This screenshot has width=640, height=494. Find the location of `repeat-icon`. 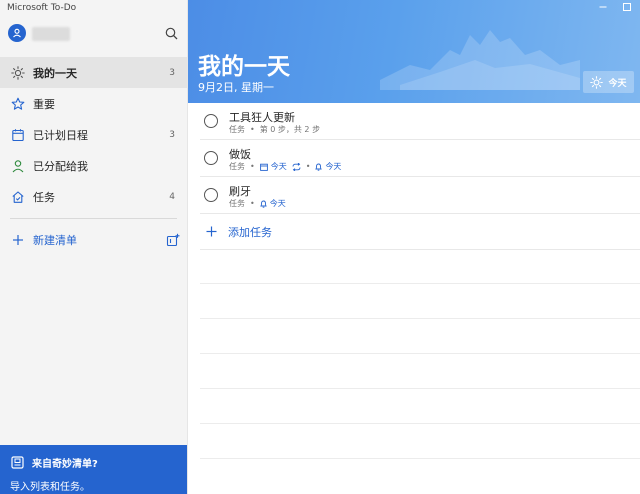

repeat-icon is located at coordinates (296, 166).